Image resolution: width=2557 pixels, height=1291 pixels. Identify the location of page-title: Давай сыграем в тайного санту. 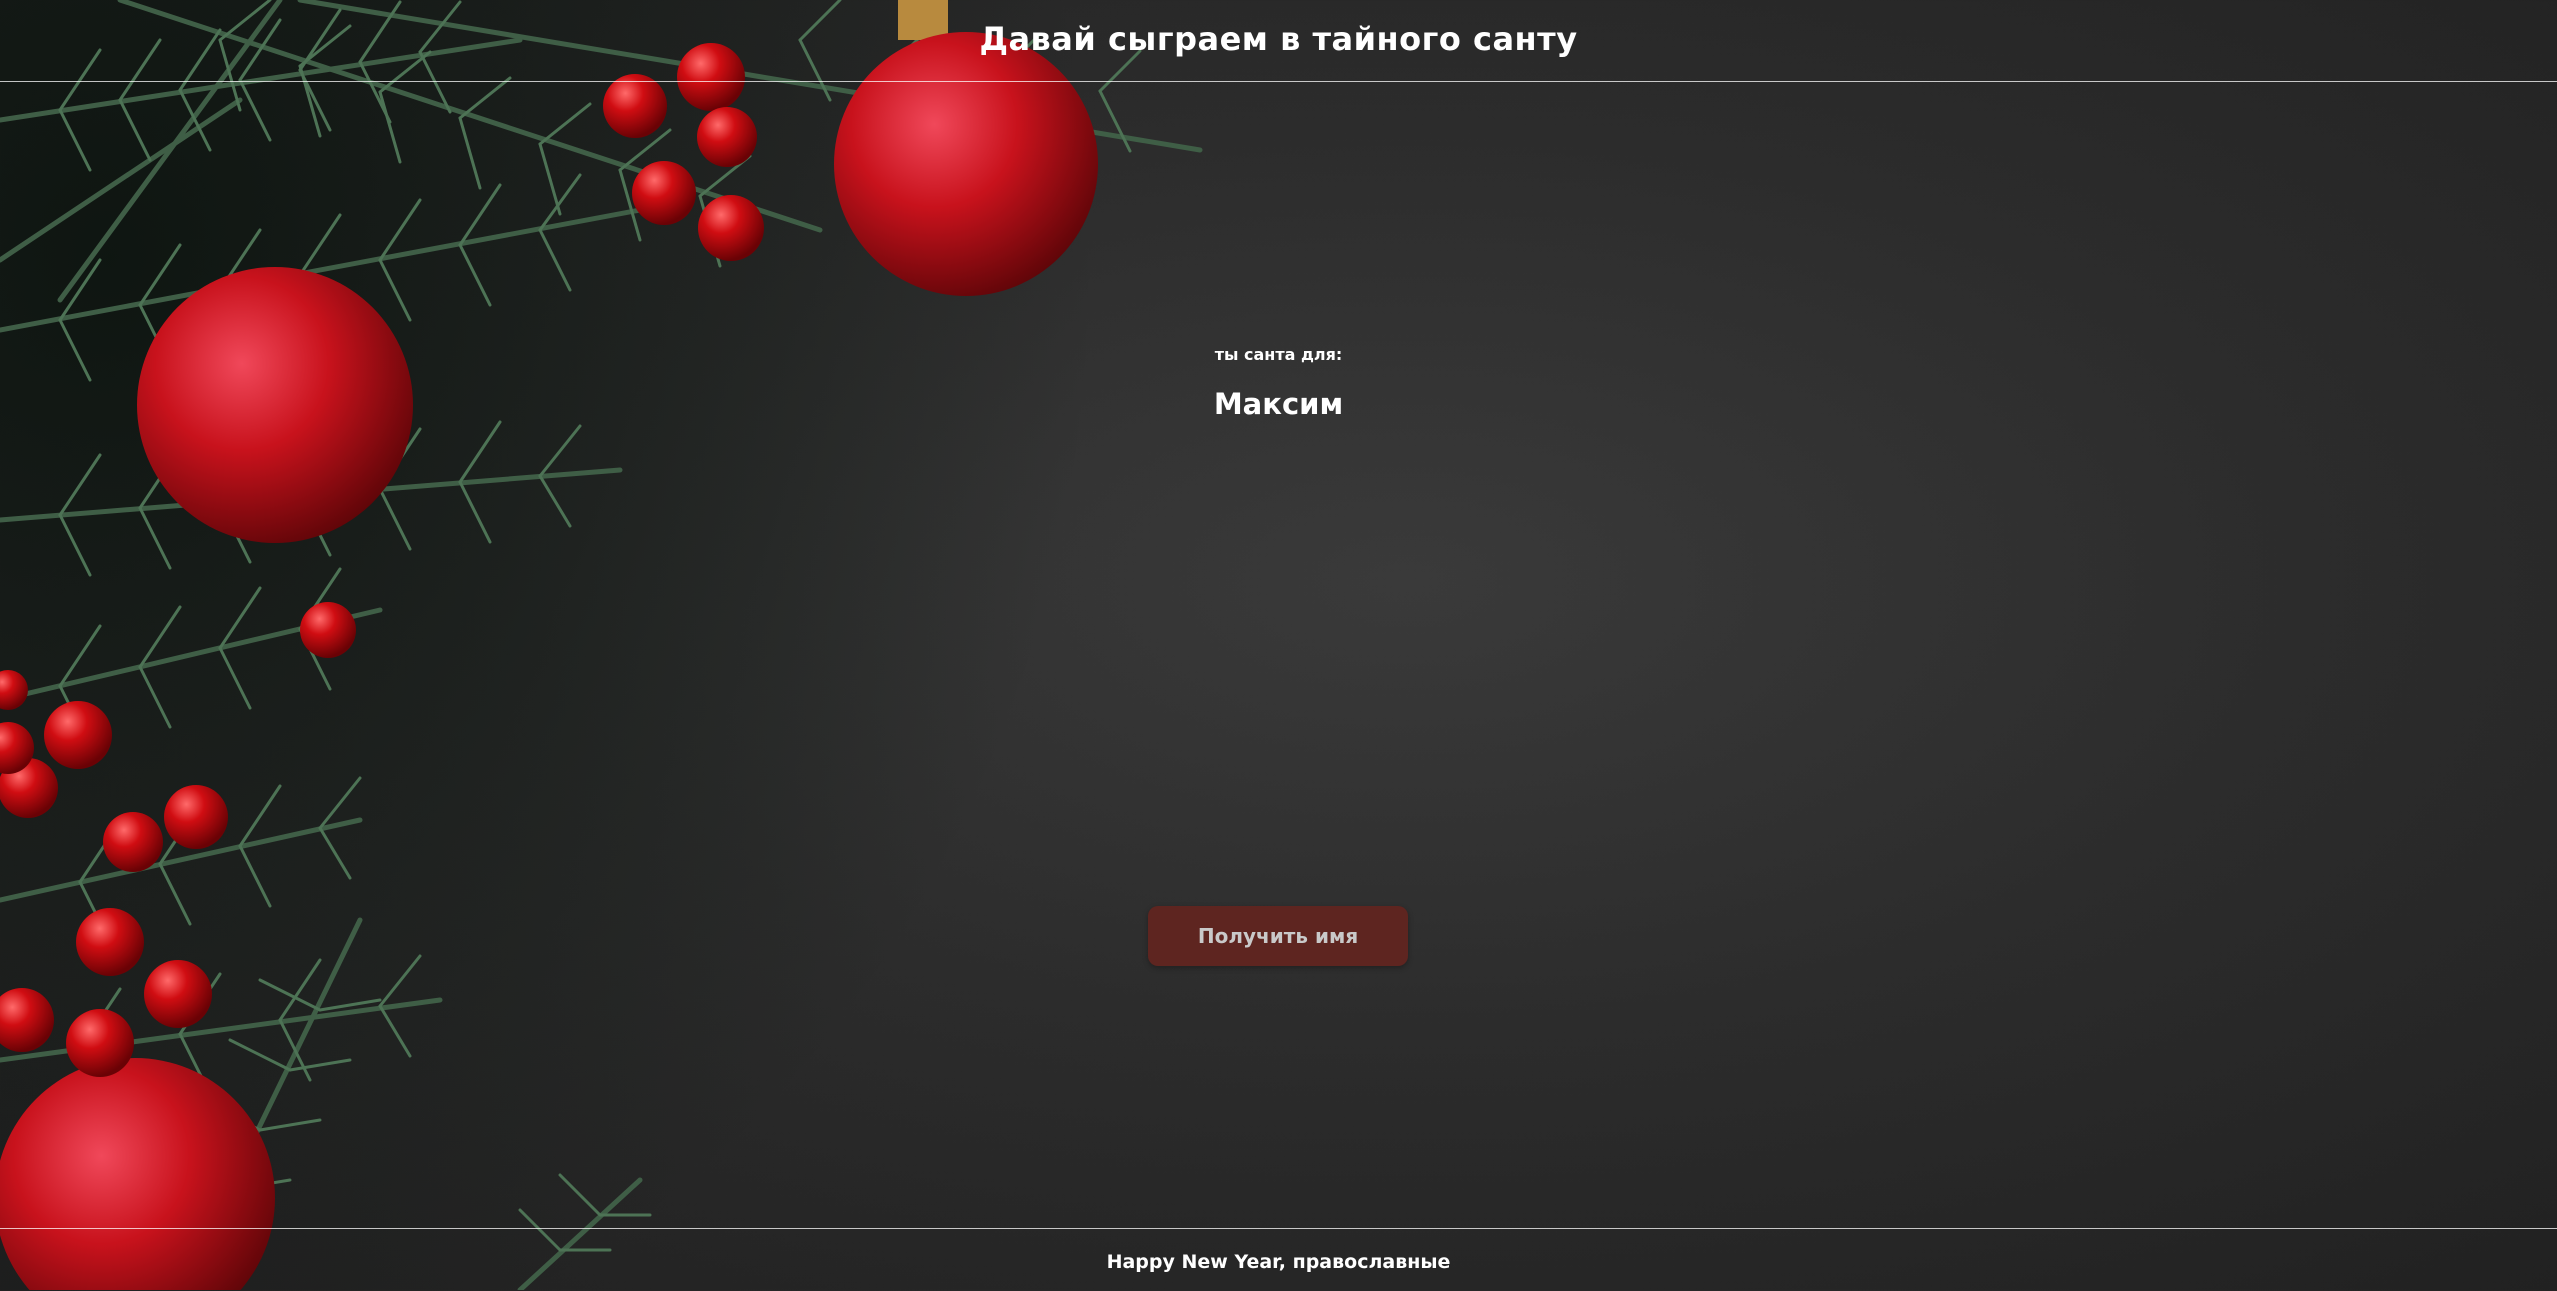
(1278, 39).